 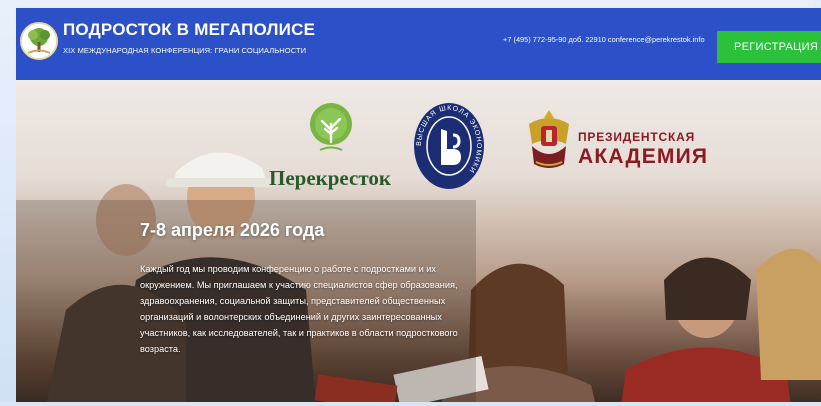 I want to click on tree-logo-icon, so click(x=39, y=41).